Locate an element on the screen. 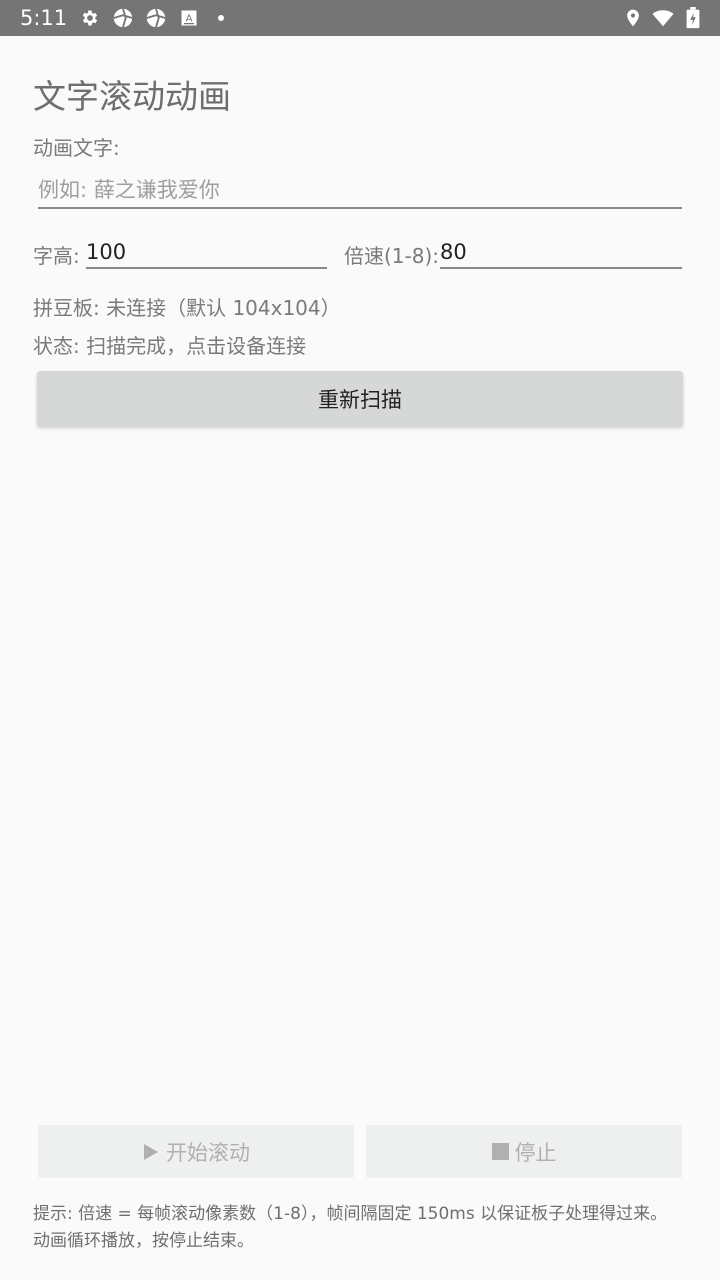 The height and width of the screenshot is (1280, 720). stop-button: 停止 is located at coordinates (524, 1151).